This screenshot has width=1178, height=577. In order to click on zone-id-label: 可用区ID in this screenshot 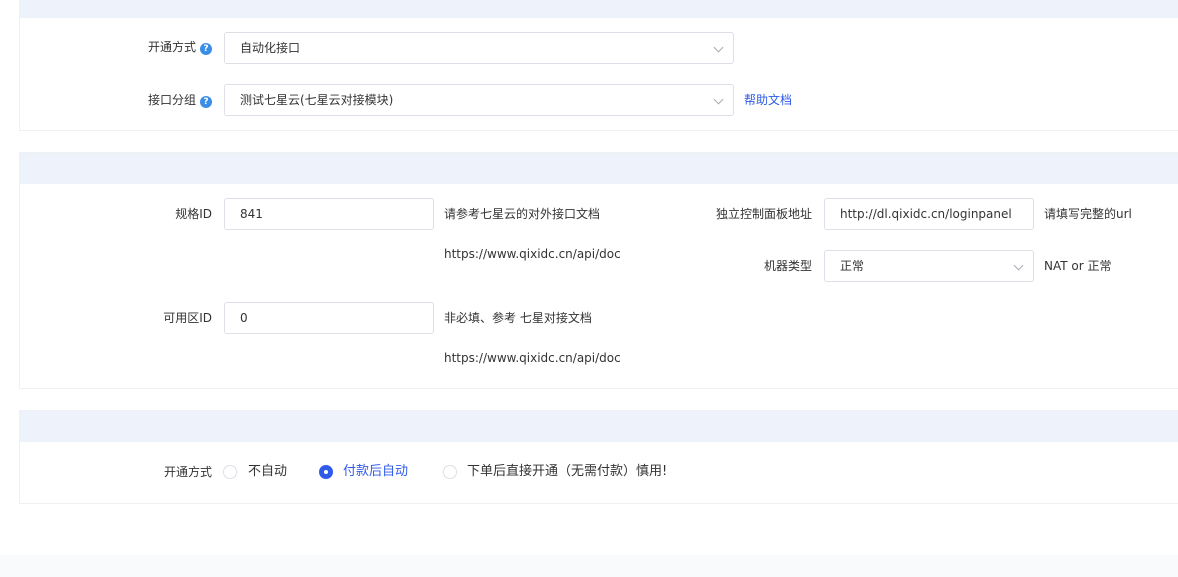, I will do `click(187, 318)`.